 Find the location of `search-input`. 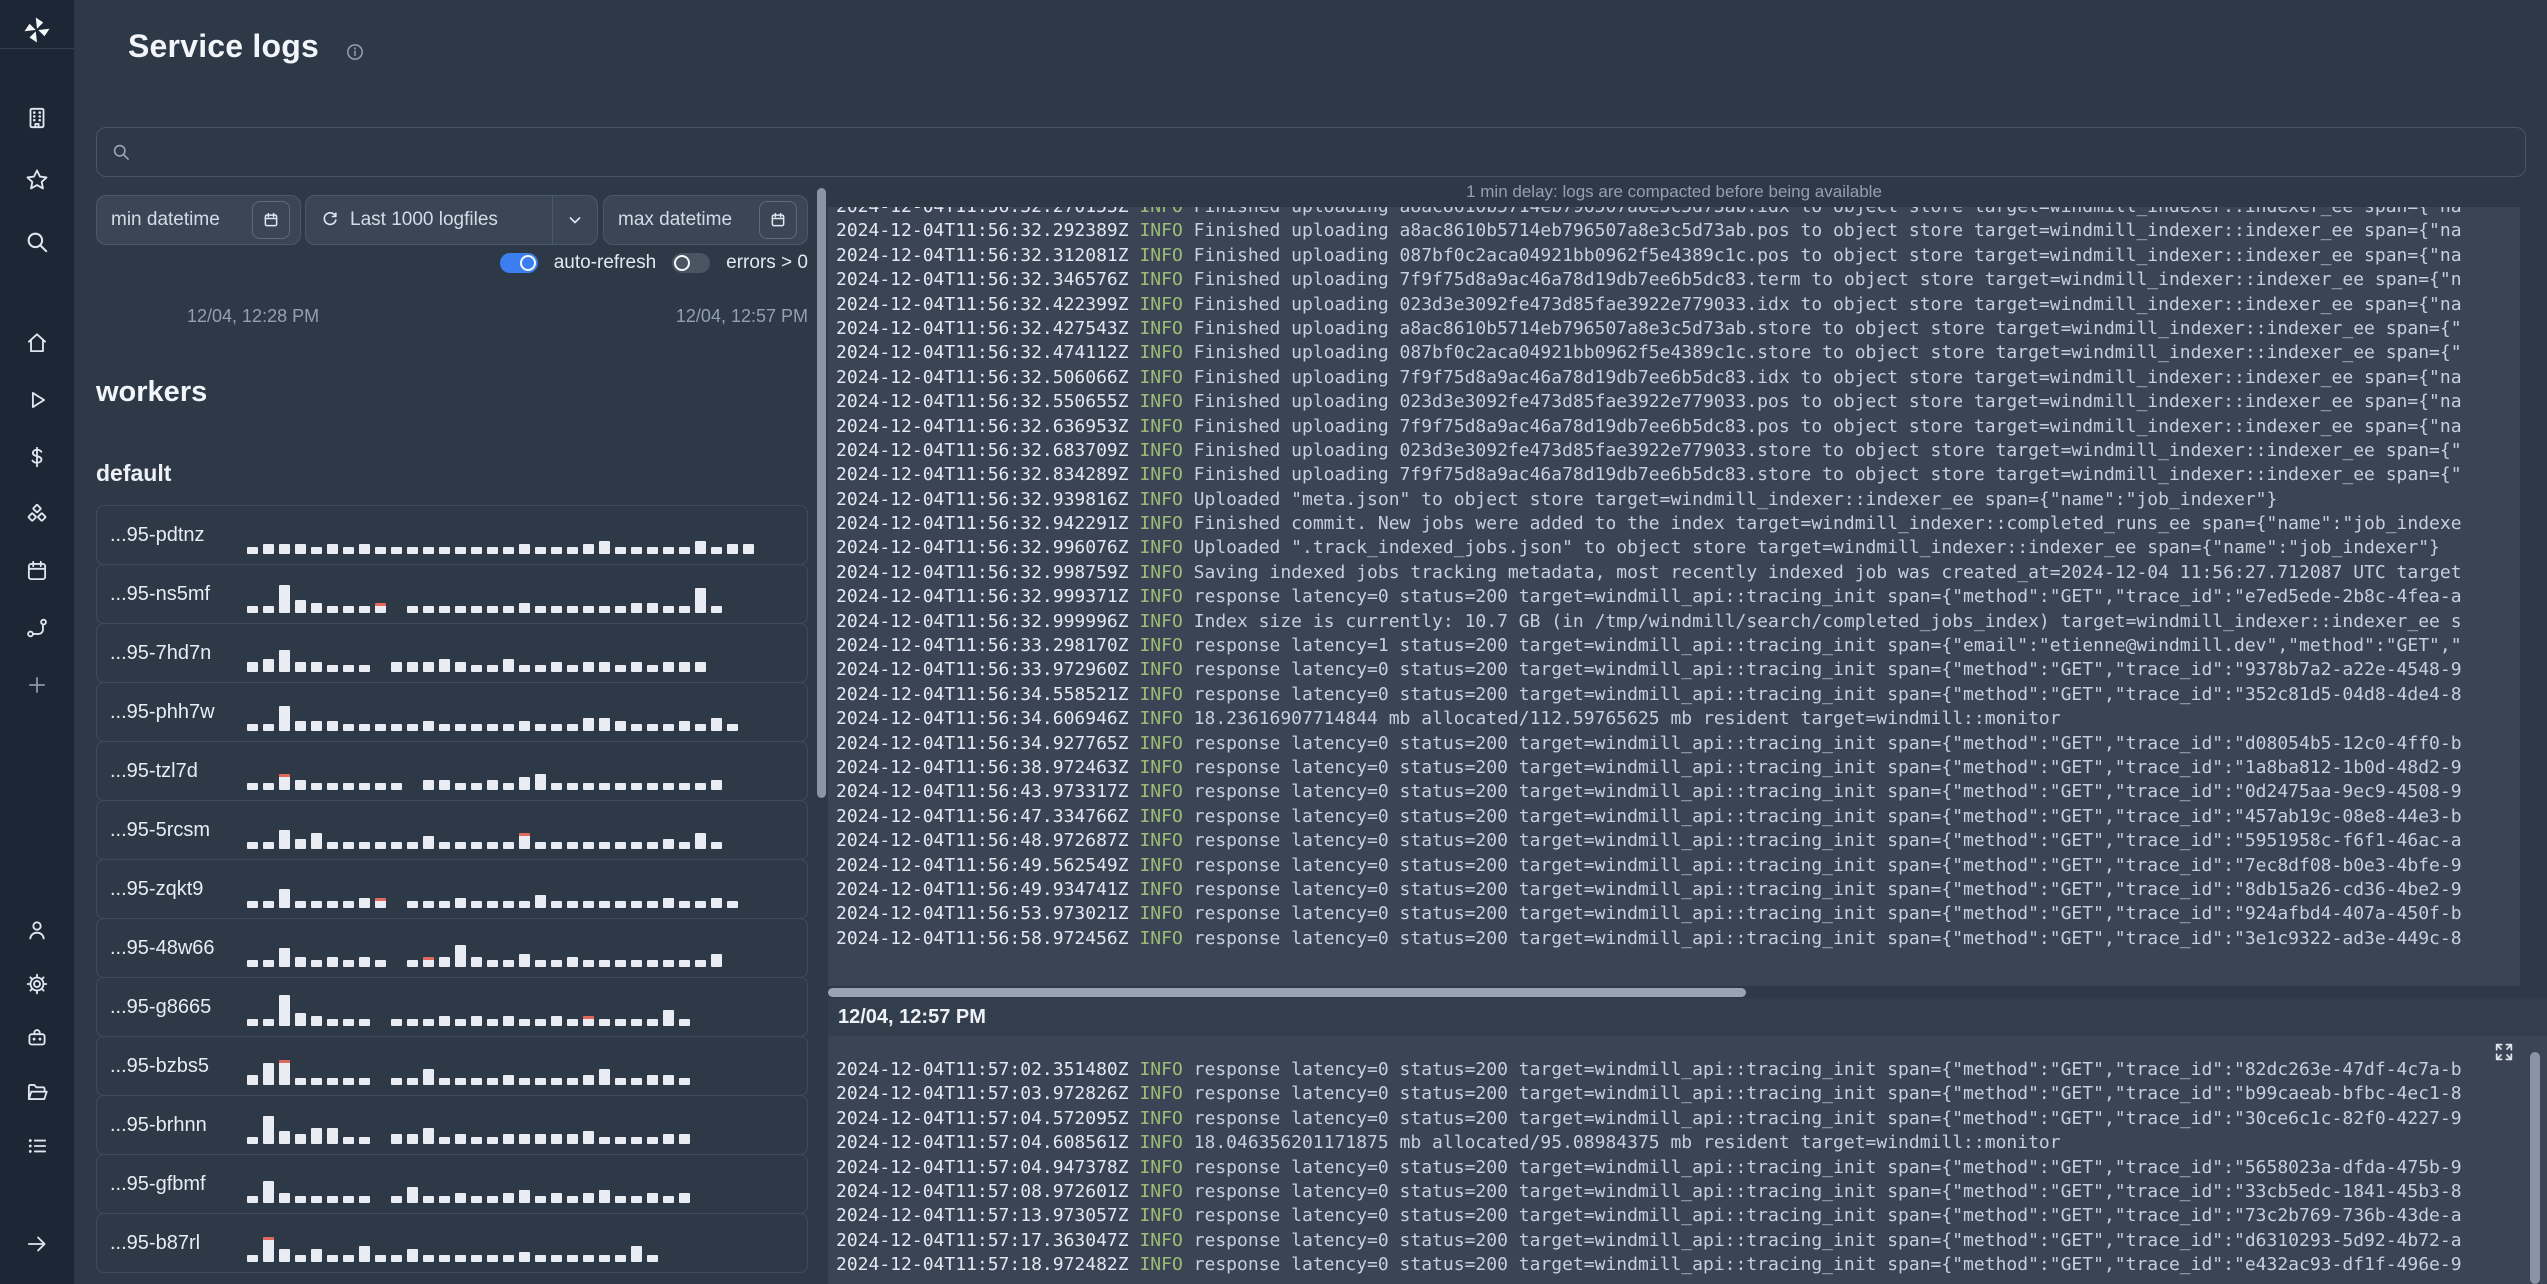

search-input is located at coordinates (1326, 152).